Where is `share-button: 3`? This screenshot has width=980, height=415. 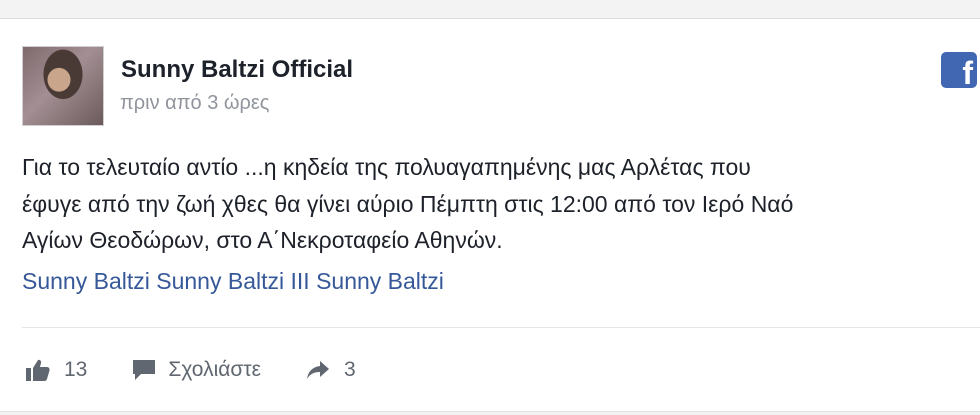 share-button: 3 is located at coordinates (331, 370).